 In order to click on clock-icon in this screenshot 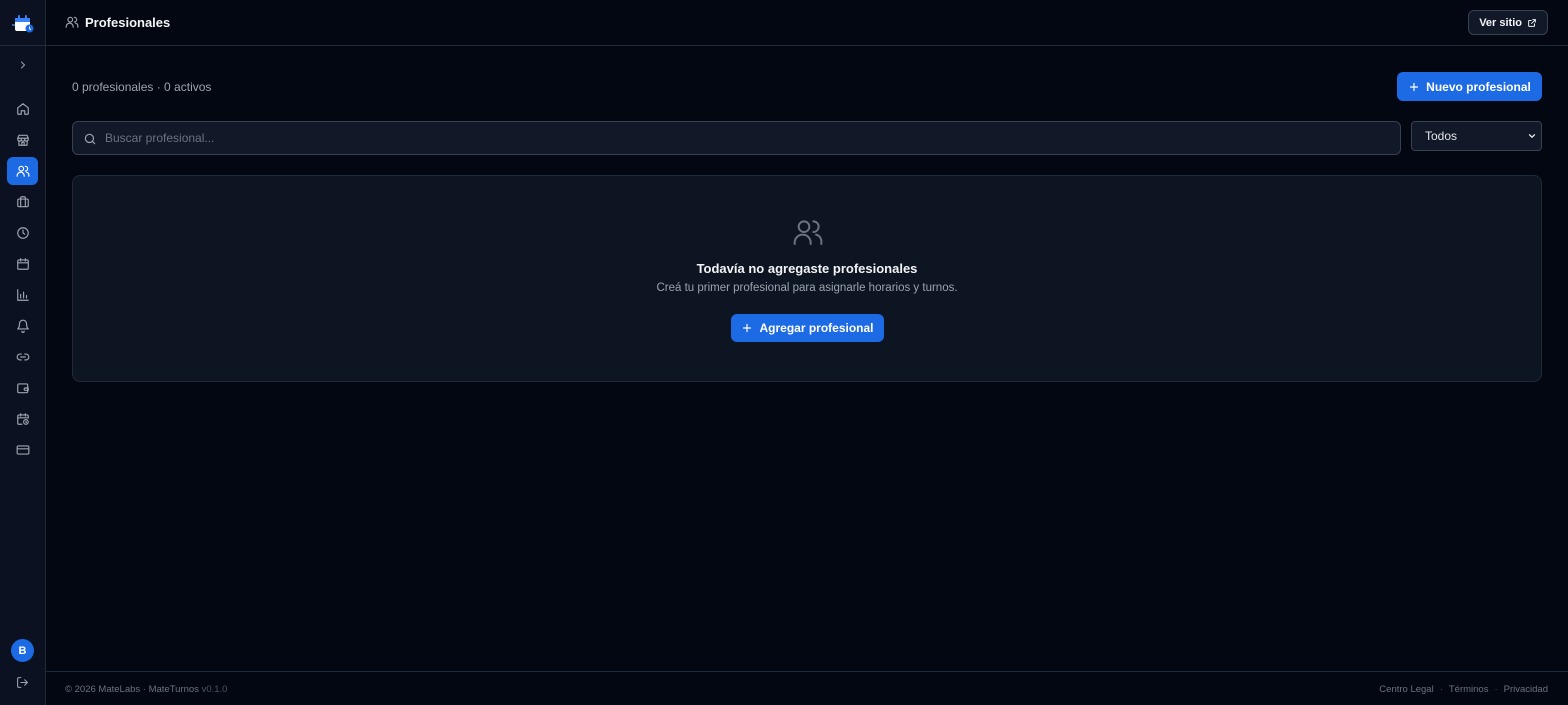, I will do `click(22, 233)`.